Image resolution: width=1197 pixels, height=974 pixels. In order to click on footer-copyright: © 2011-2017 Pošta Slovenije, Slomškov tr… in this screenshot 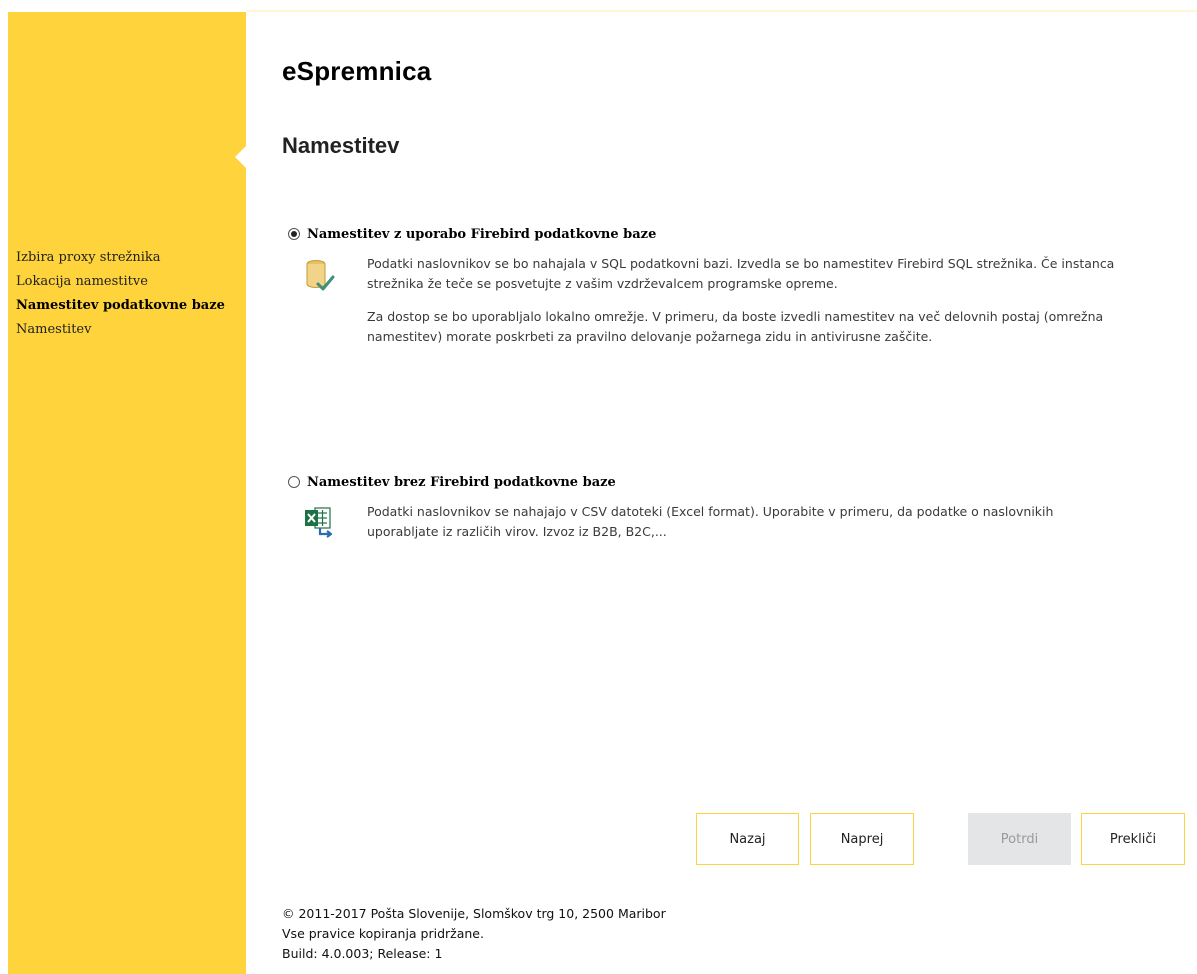, I will do `click(474, 913)`.